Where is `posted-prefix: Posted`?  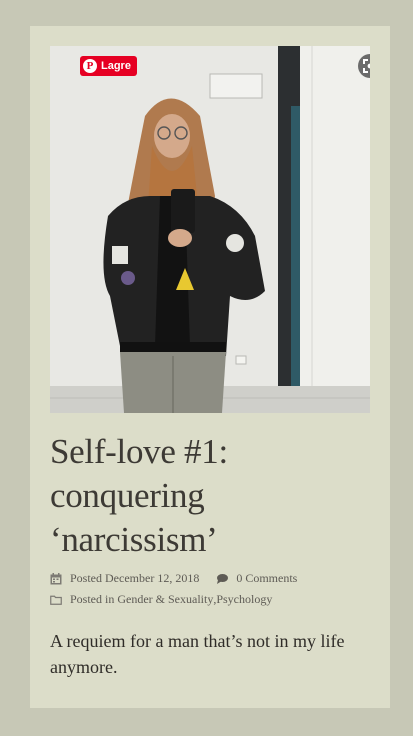
posted-prefix: Posted is located at coordinates (86, 578).